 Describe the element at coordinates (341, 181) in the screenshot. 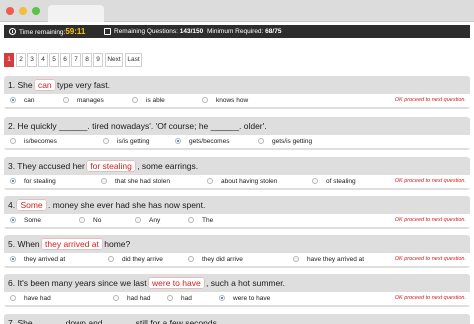

I see `answer-option-label: of stealing` at that location.